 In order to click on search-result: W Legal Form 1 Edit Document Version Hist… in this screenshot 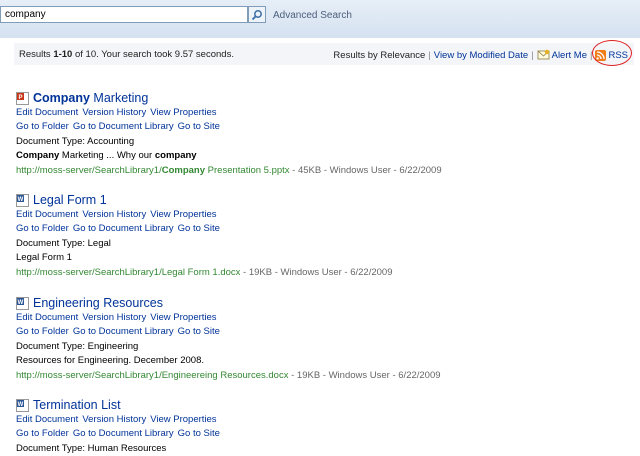, I will do `click(204, 236)`.